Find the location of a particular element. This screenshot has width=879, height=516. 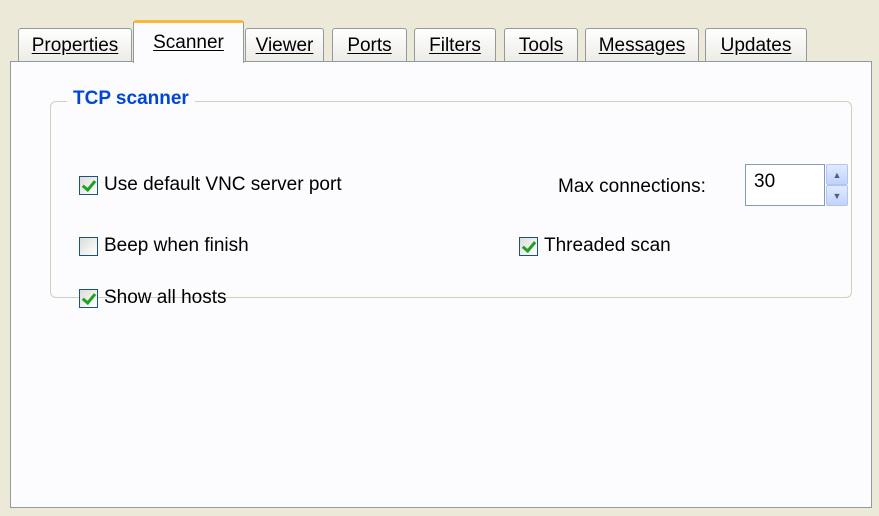

tab-label: Ports is located at coordinates (369, 45).